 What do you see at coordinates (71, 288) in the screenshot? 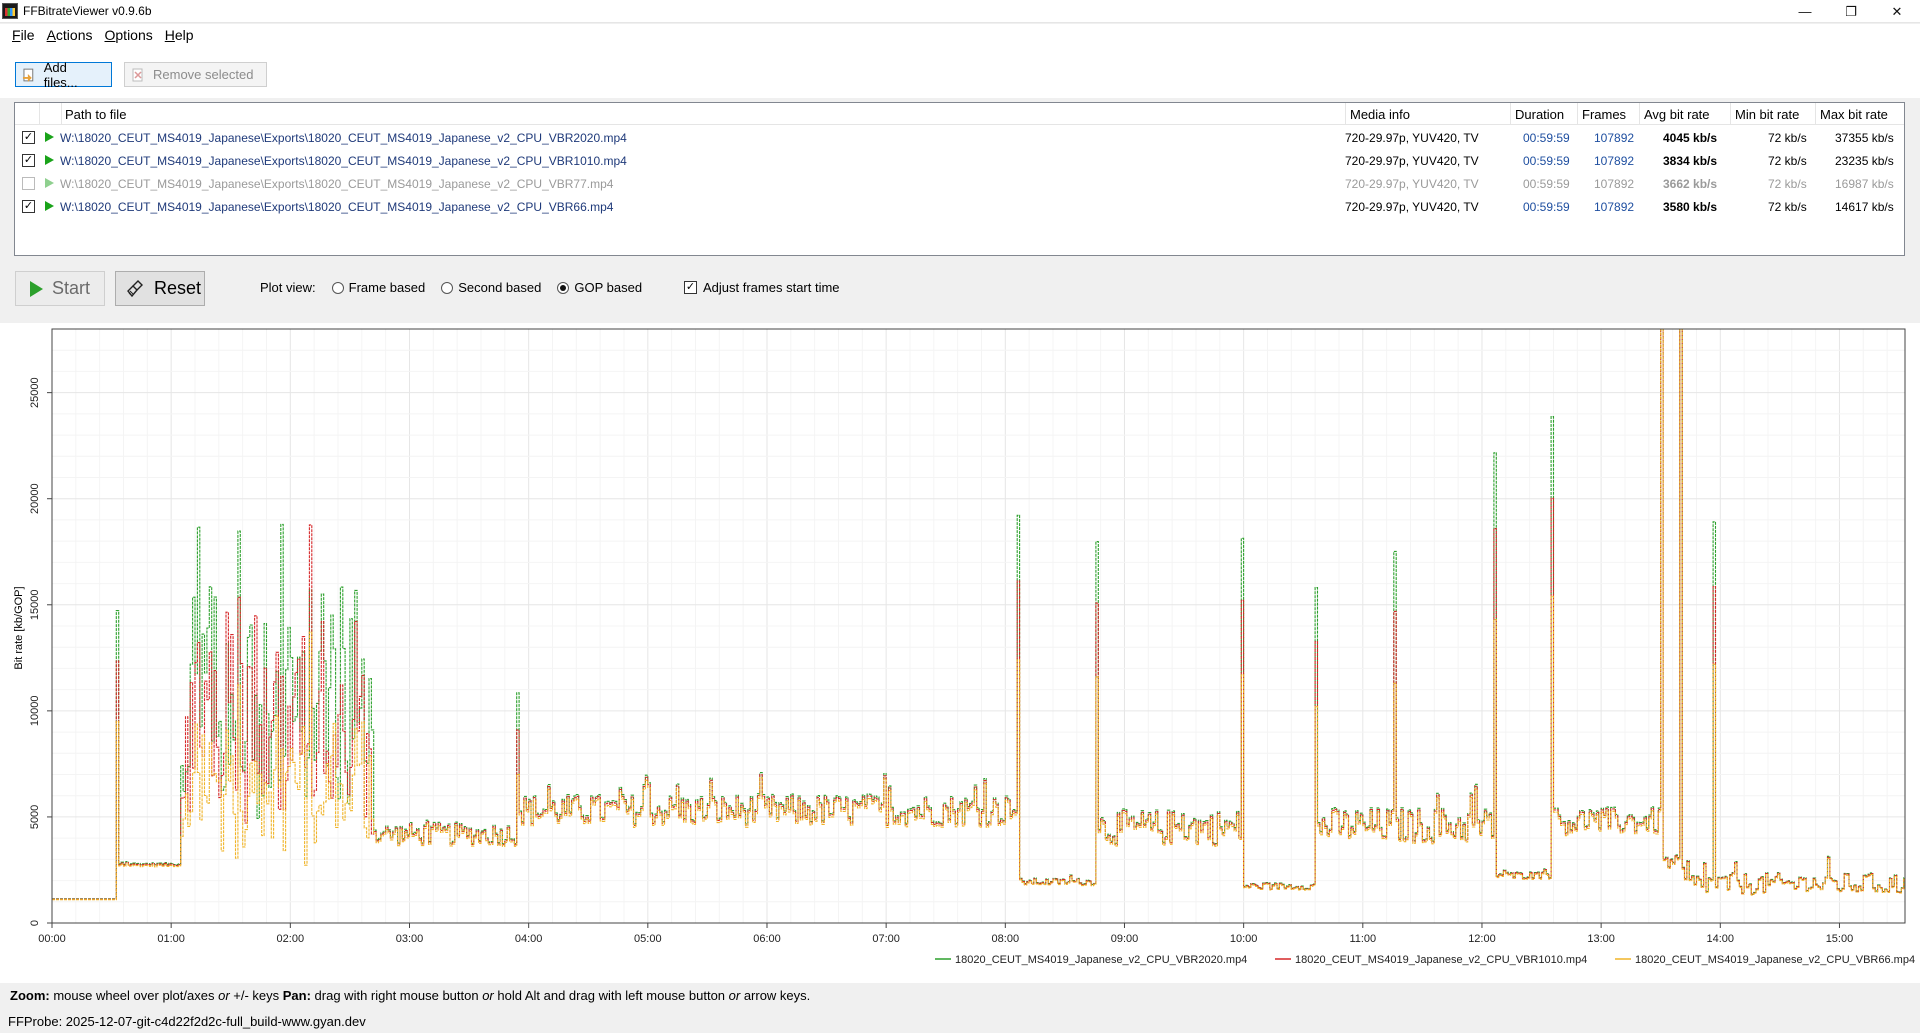
I see `start-label: Start` at bounding box center [71, 288].